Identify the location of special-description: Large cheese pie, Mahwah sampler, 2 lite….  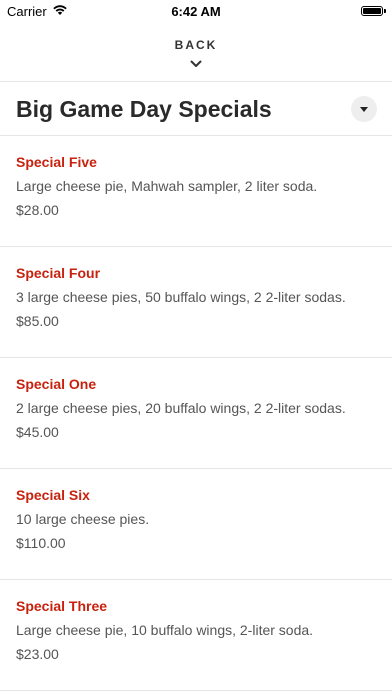
(167, 186).